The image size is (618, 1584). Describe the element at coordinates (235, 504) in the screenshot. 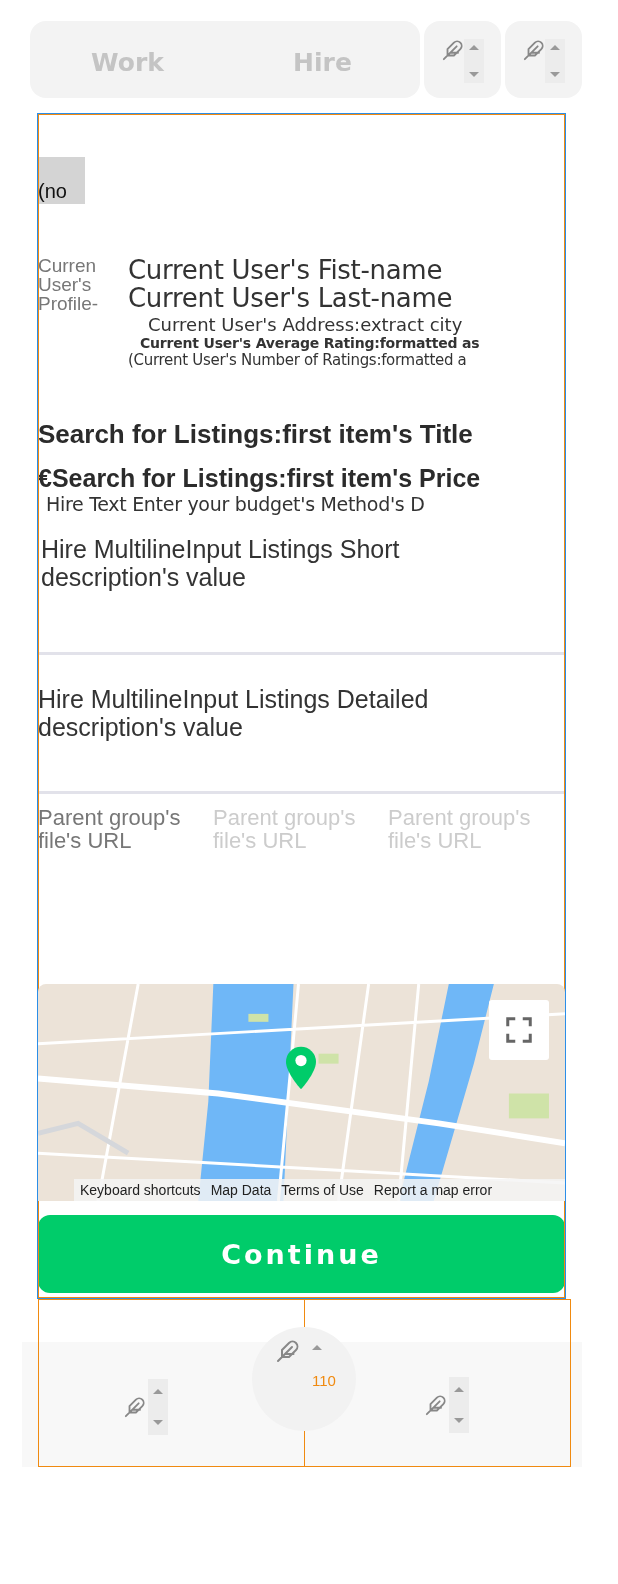

I see `budget-method-text: Hire Text Enter your budget's Method's D` at that location.